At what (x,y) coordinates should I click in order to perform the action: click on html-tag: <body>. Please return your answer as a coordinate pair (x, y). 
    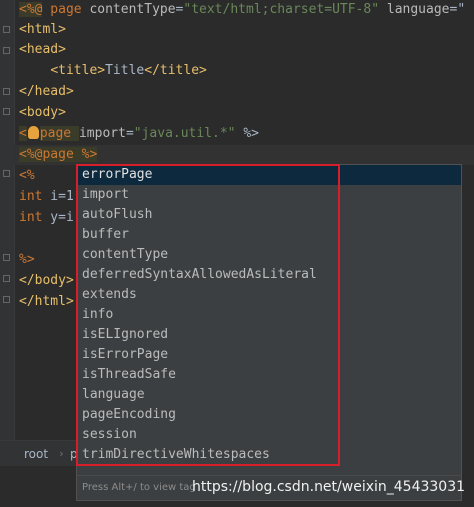
    Looking at the image, I should click on (42, 112).